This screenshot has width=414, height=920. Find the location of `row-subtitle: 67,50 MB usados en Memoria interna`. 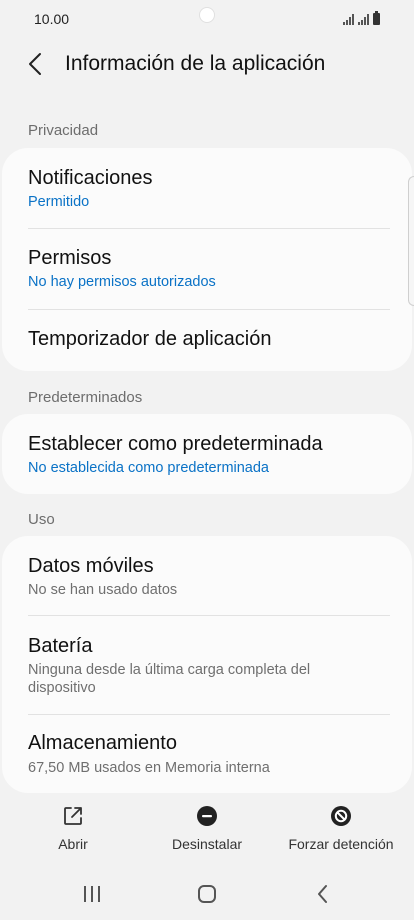

row-subtitle: 67,50 MB usados en Memoria interna is located at coordinates (149, 768).